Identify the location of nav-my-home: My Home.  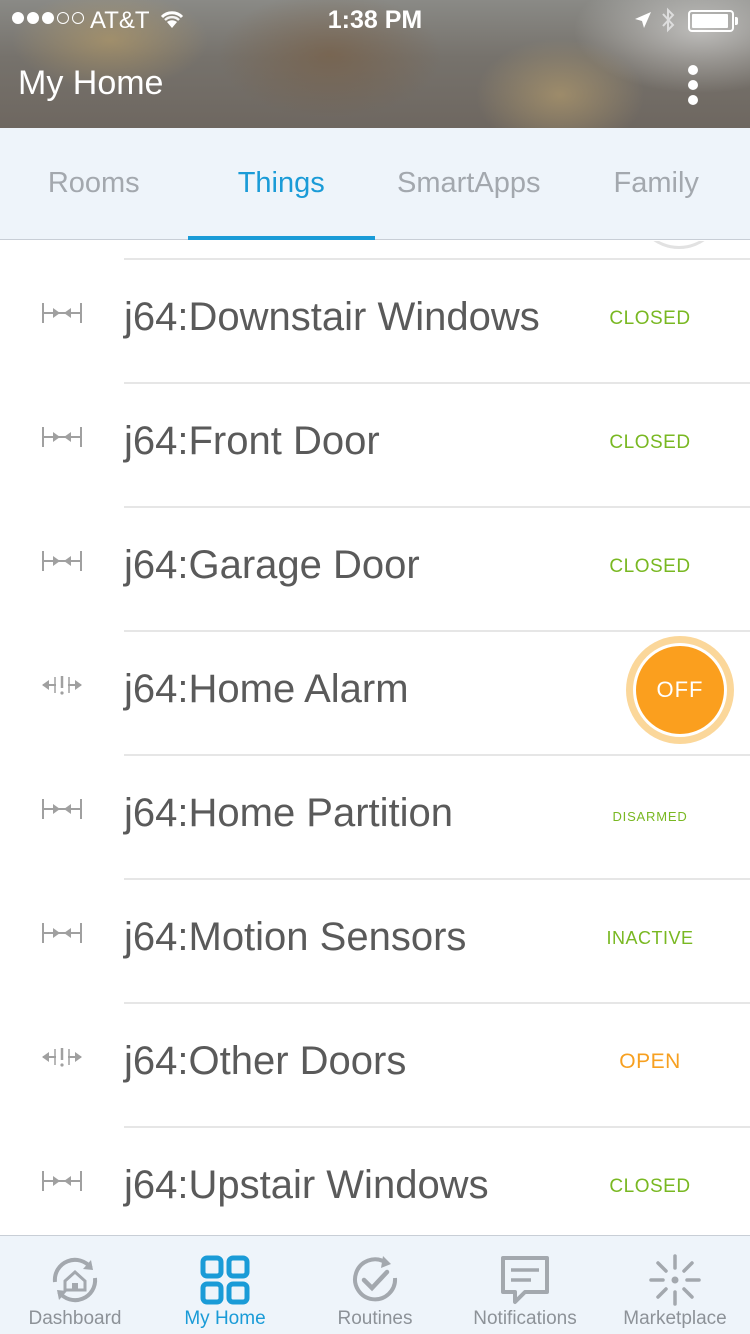
(225, 1285).